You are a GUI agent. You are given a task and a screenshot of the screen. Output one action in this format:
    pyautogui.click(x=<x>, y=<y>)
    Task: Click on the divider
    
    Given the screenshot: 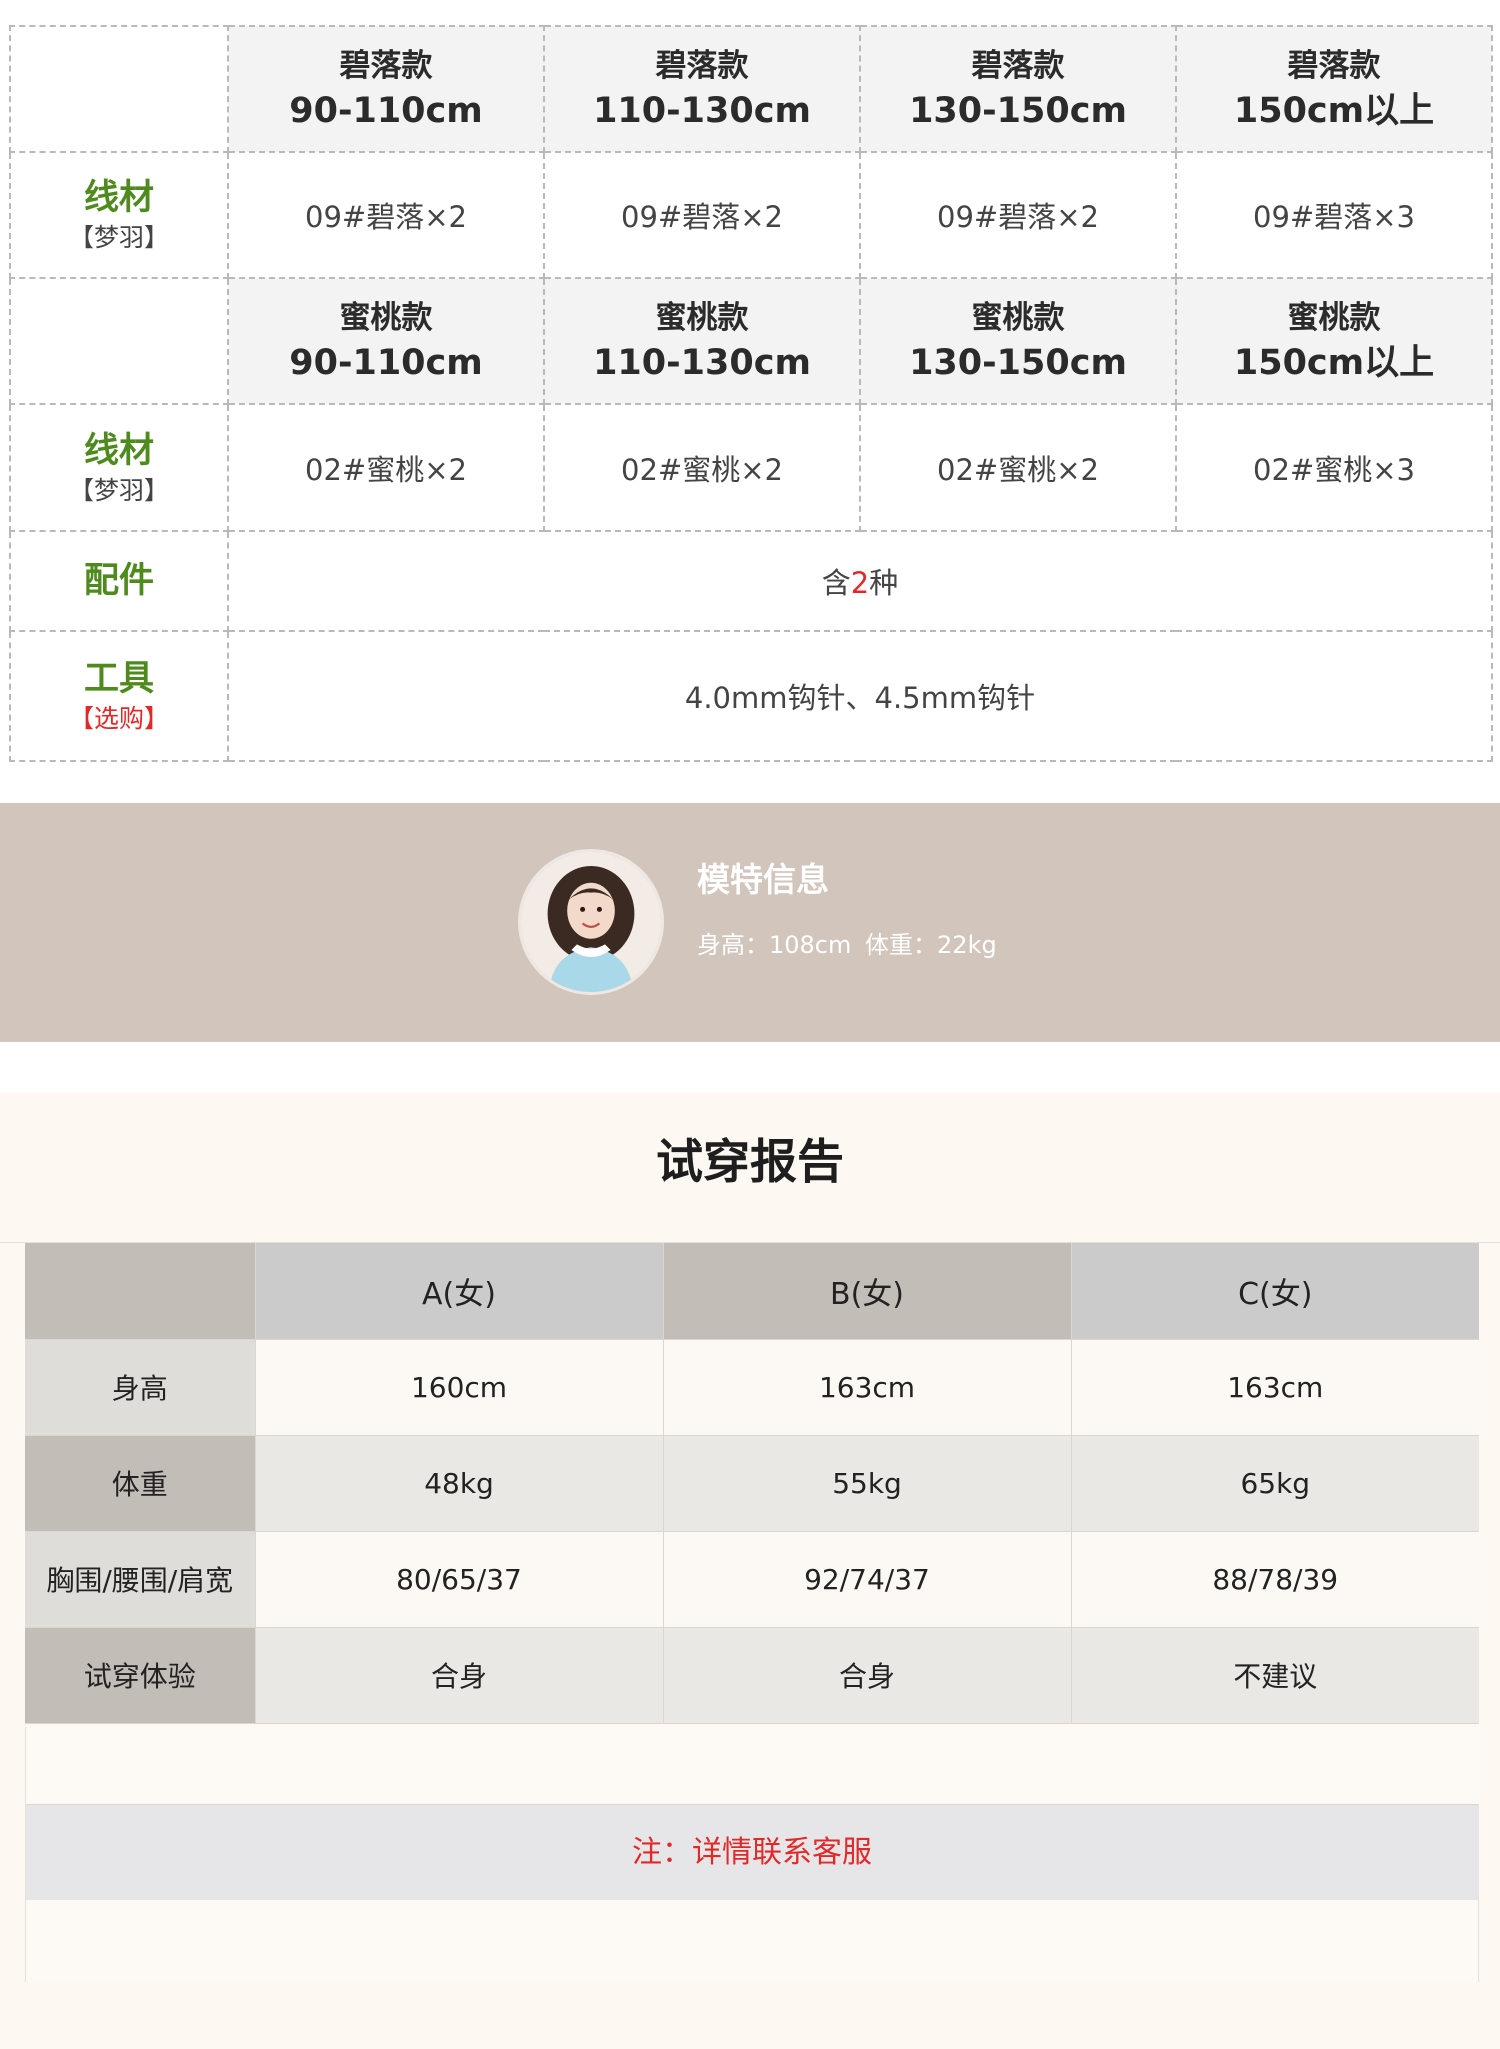 What is the action you would take?
    pyautogui.click(x=25, y=1854)
    